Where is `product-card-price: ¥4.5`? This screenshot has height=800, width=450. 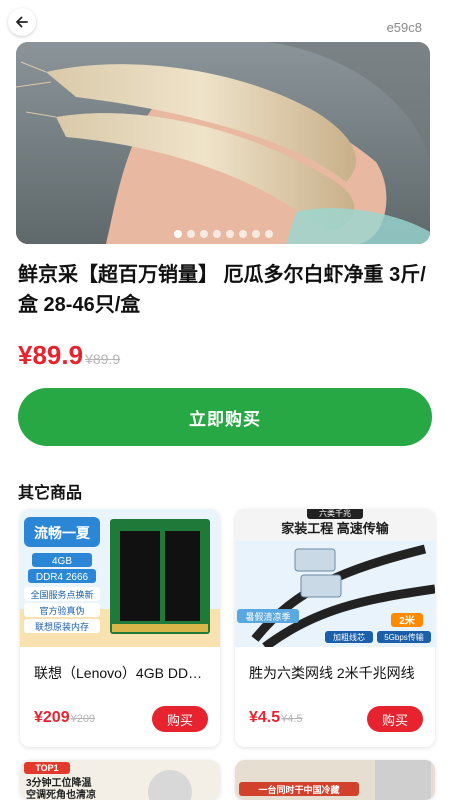 product-card-price: ¥4.5 is located at coordinates (265, 717).